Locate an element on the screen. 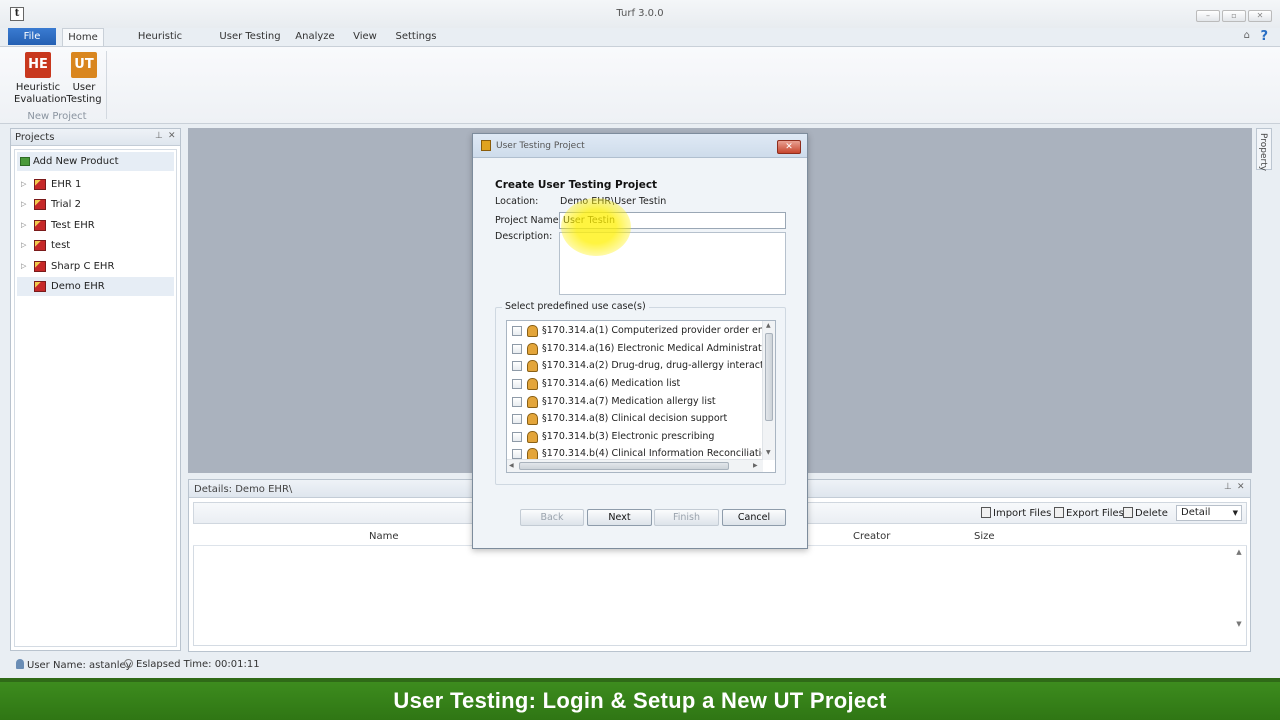  file-menu-button: File is located at coordinates (32, 36).